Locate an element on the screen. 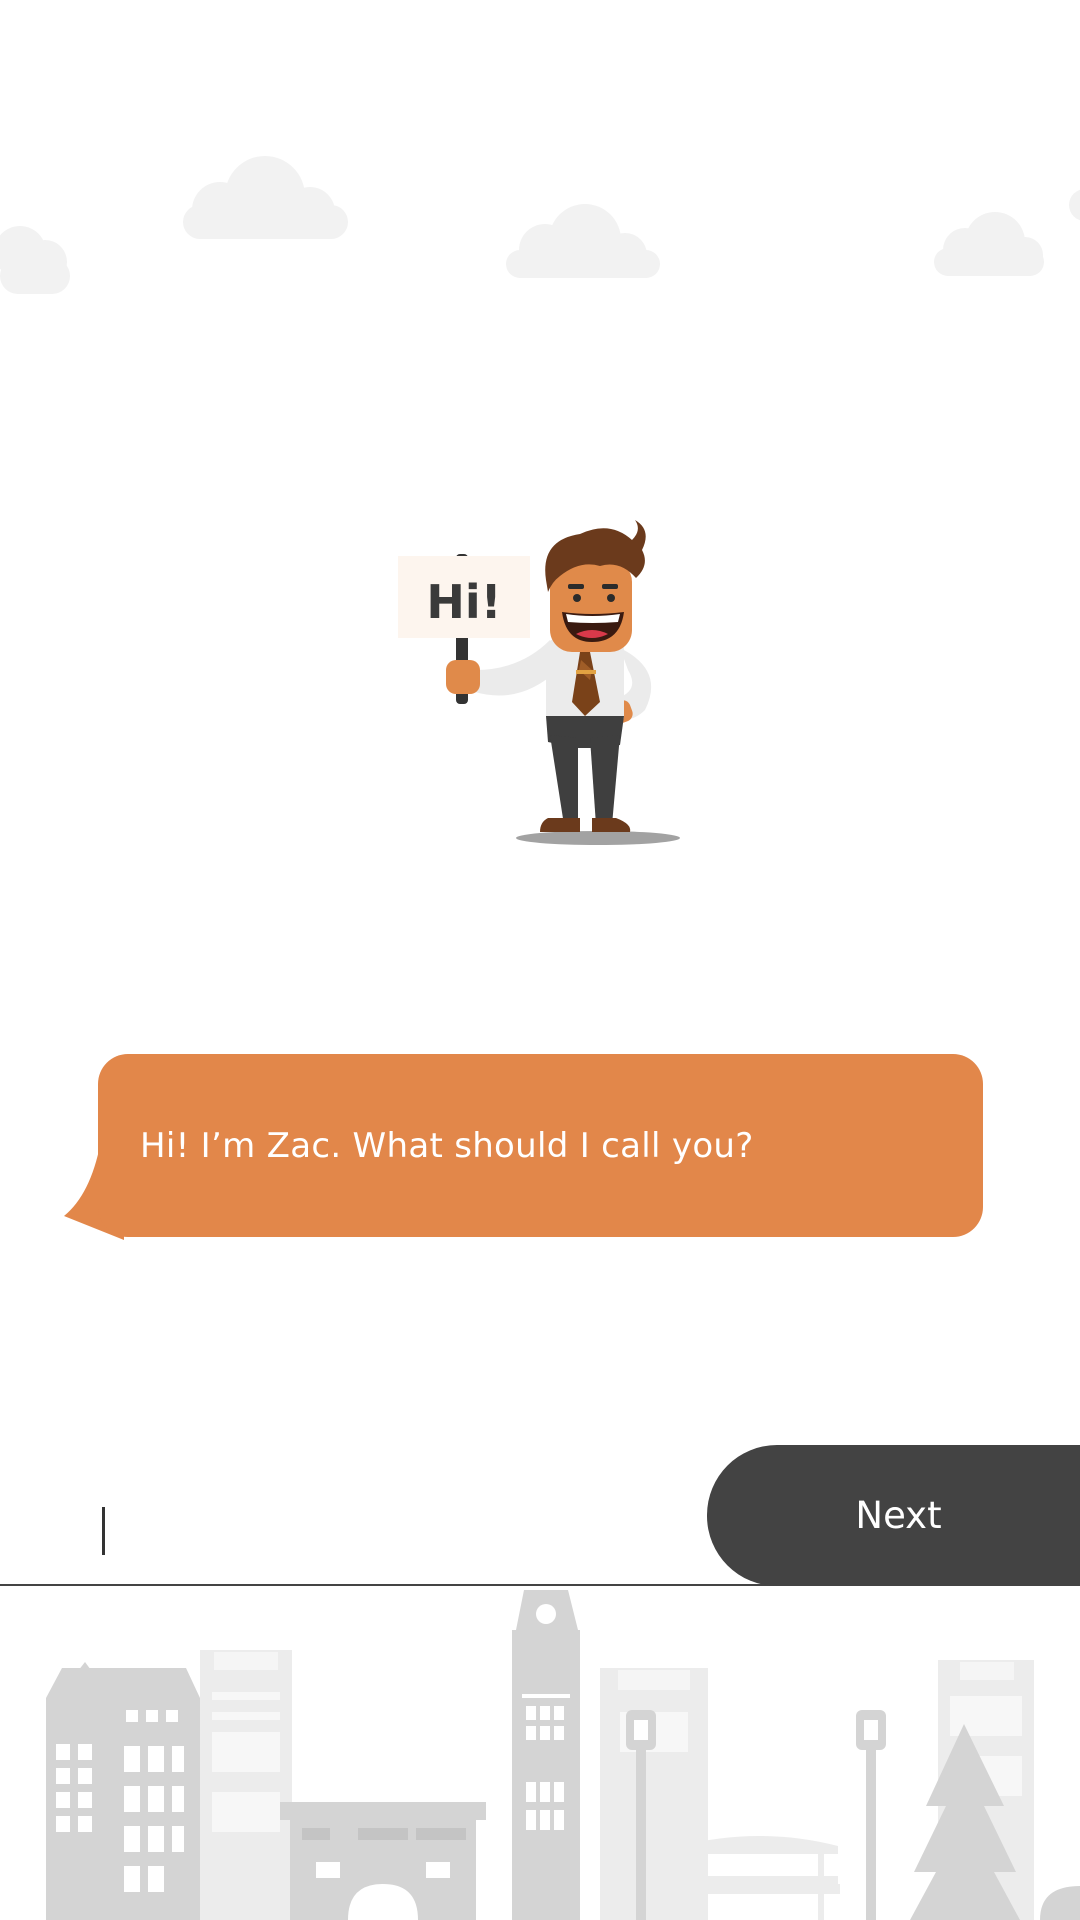 This screenshot has height=1920, width=1080. mascot-illustration: Hi! is located at coordinates (539, 682).